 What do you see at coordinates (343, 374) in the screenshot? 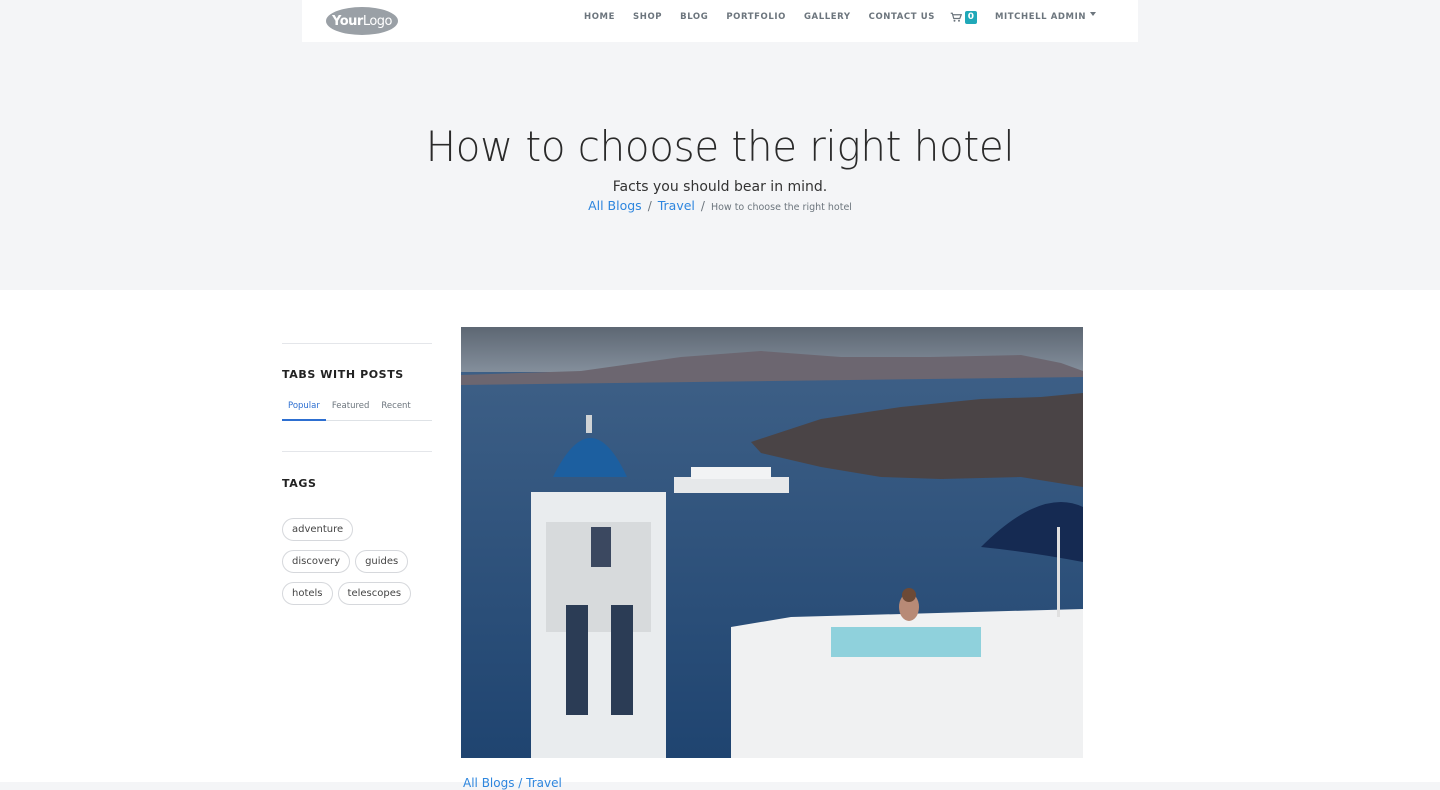
I see `tabs-with-posts-title: TABS WITH POSTS` at bounding box center [343, 374].